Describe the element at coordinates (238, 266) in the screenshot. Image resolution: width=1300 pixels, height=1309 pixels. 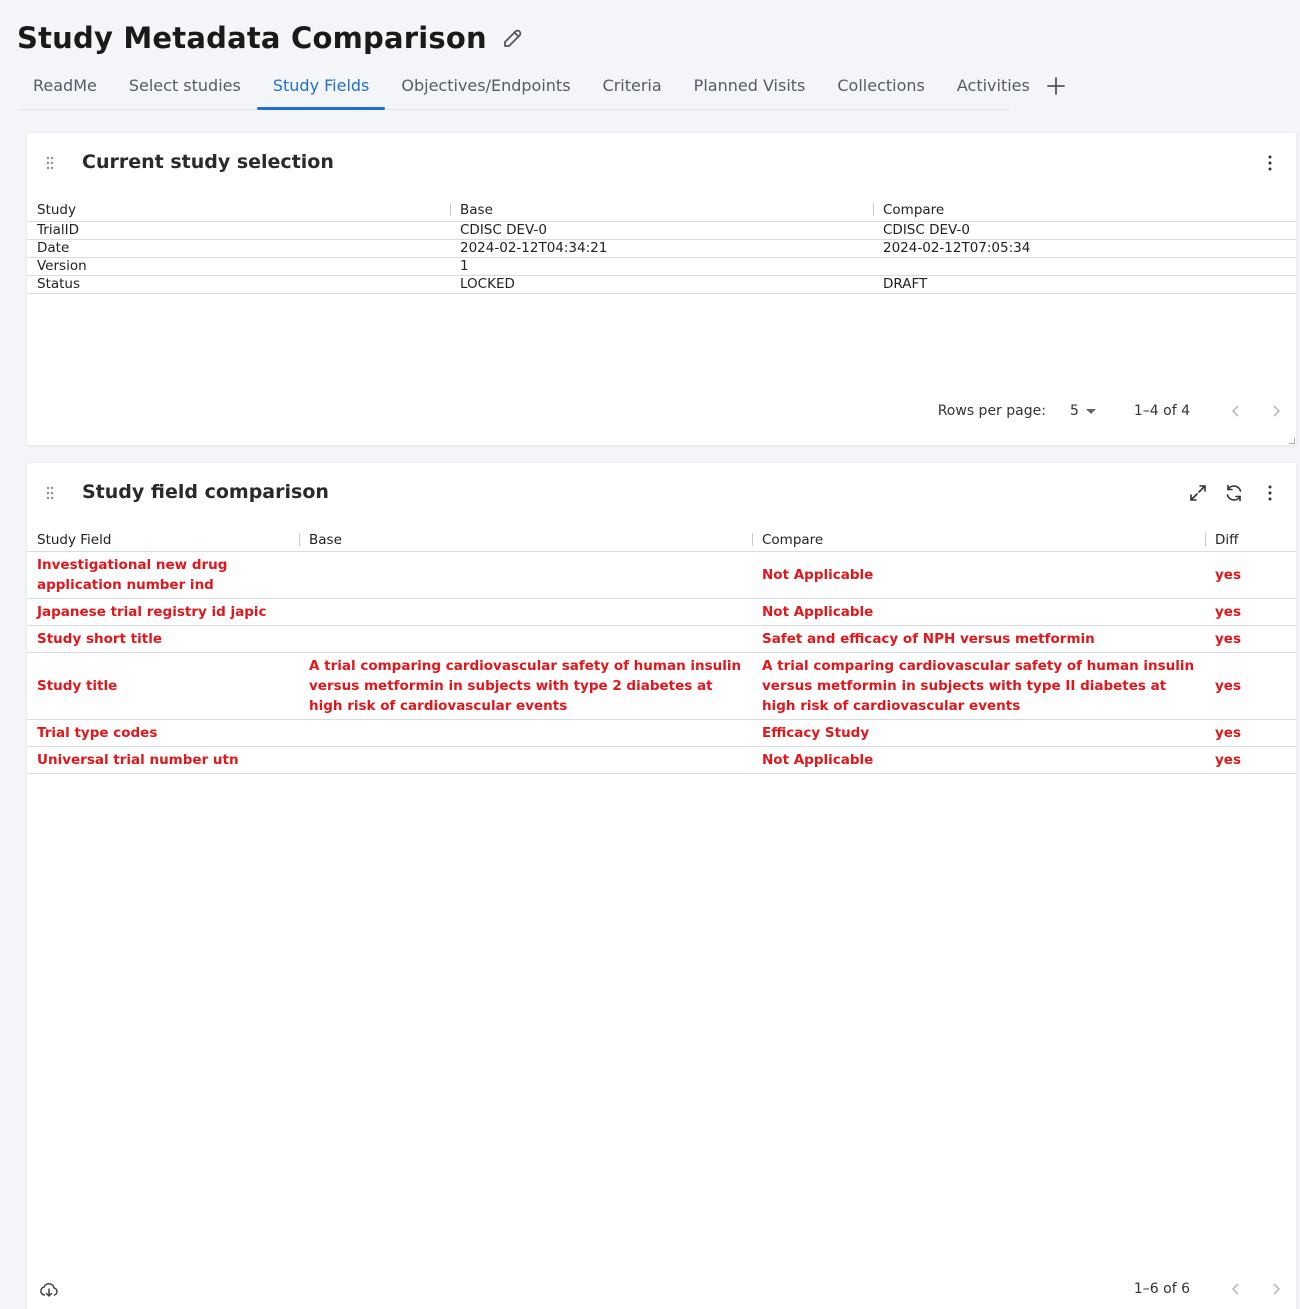
I see `cell-study: Version` at that location.